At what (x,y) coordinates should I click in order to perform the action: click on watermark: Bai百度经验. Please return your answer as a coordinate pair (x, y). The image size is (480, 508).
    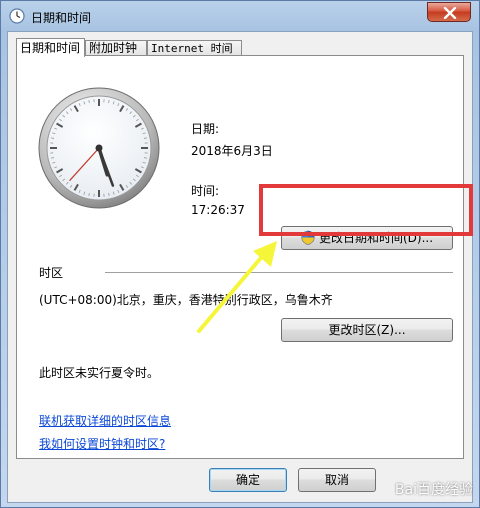
    Looking at the image, I should click on (433, 490).